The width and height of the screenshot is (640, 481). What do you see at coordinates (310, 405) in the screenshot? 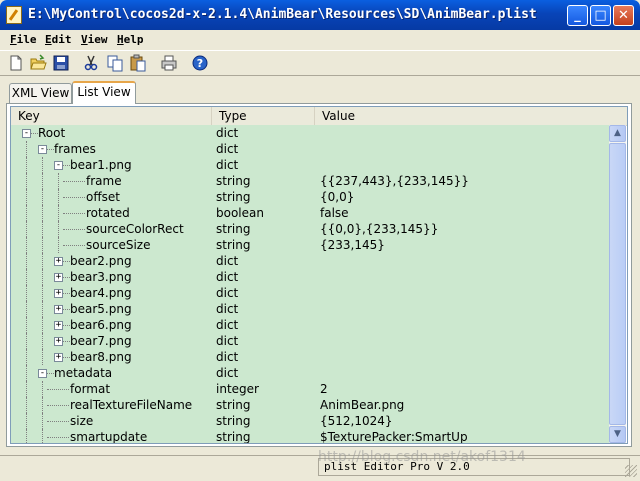
I see `tree-row: realTextureFileName string AnimBear.png` at bounding box center [310, 405].